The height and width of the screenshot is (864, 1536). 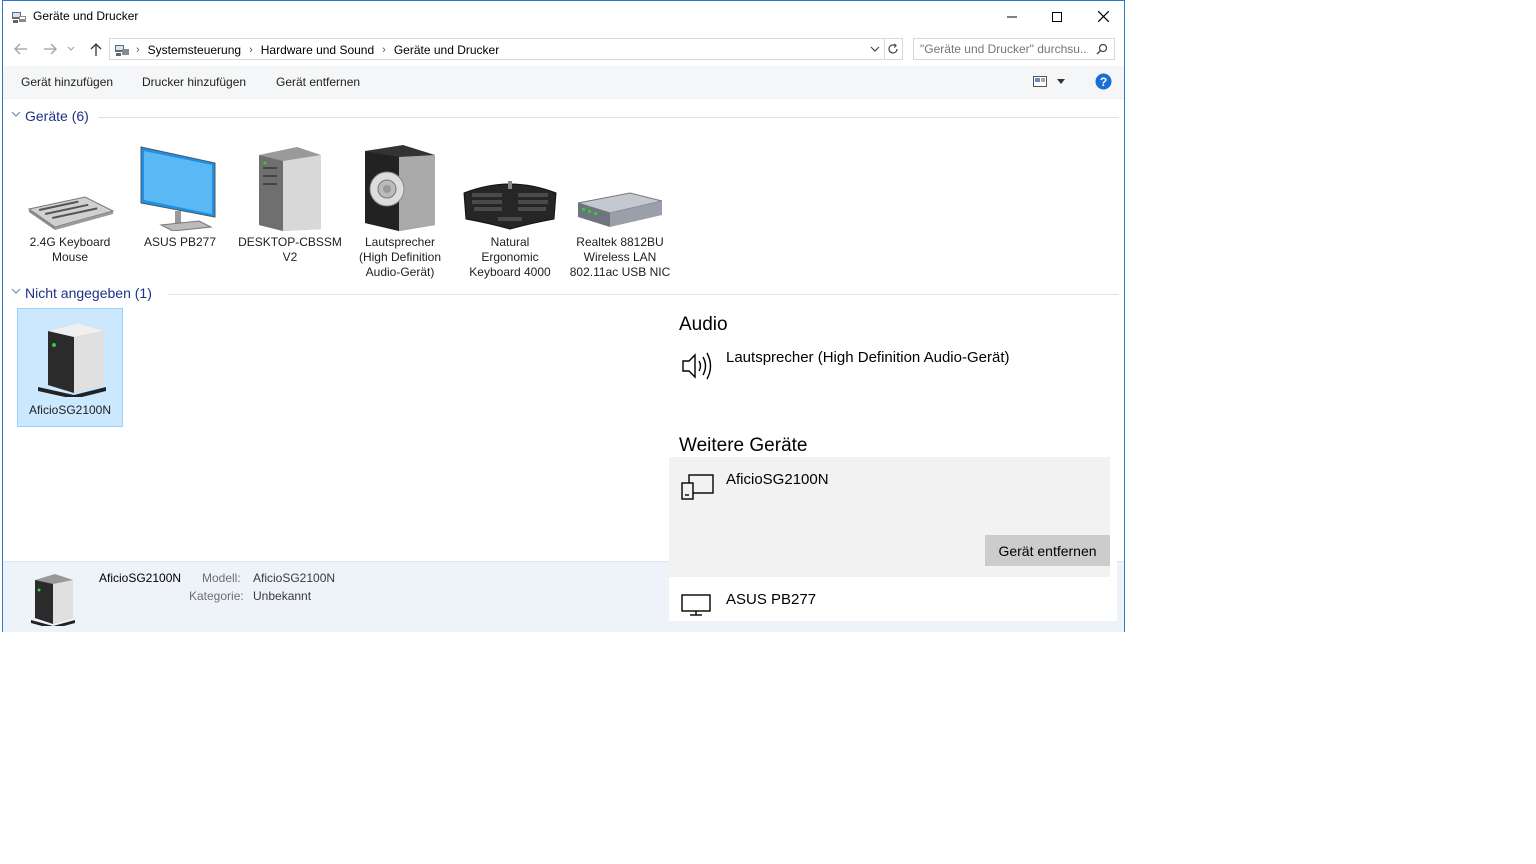 I want to click on help-icon: ?, so click(x=1103, y=81).